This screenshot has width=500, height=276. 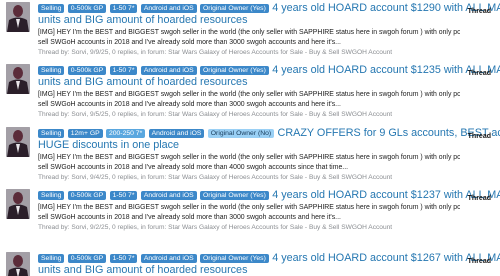 I want to click on prefix-tag: 200-250 7*, so click(x=125, y=133).